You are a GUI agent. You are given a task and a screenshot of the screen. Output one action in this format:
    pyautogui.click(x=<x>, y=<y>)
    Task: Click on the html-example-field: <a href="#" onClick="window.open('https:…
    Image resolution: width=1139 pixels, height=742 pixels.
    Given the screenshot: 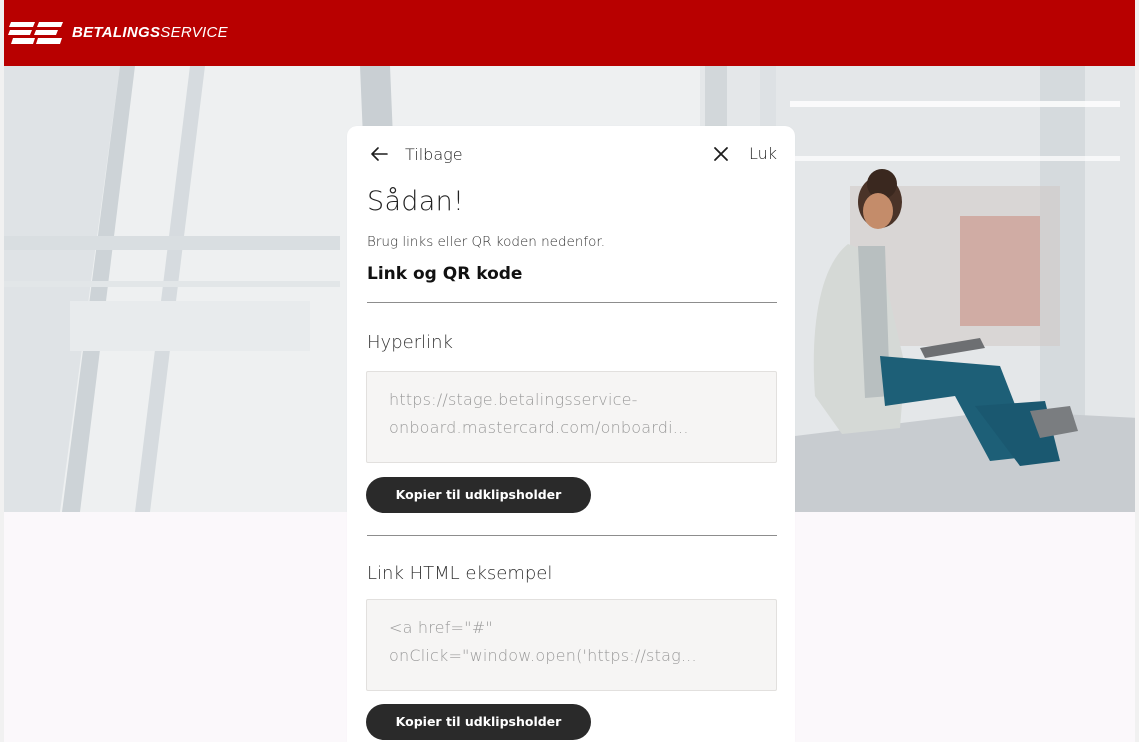 What is the action you would take?
    pyautogui.click(x=571, y=645)
    